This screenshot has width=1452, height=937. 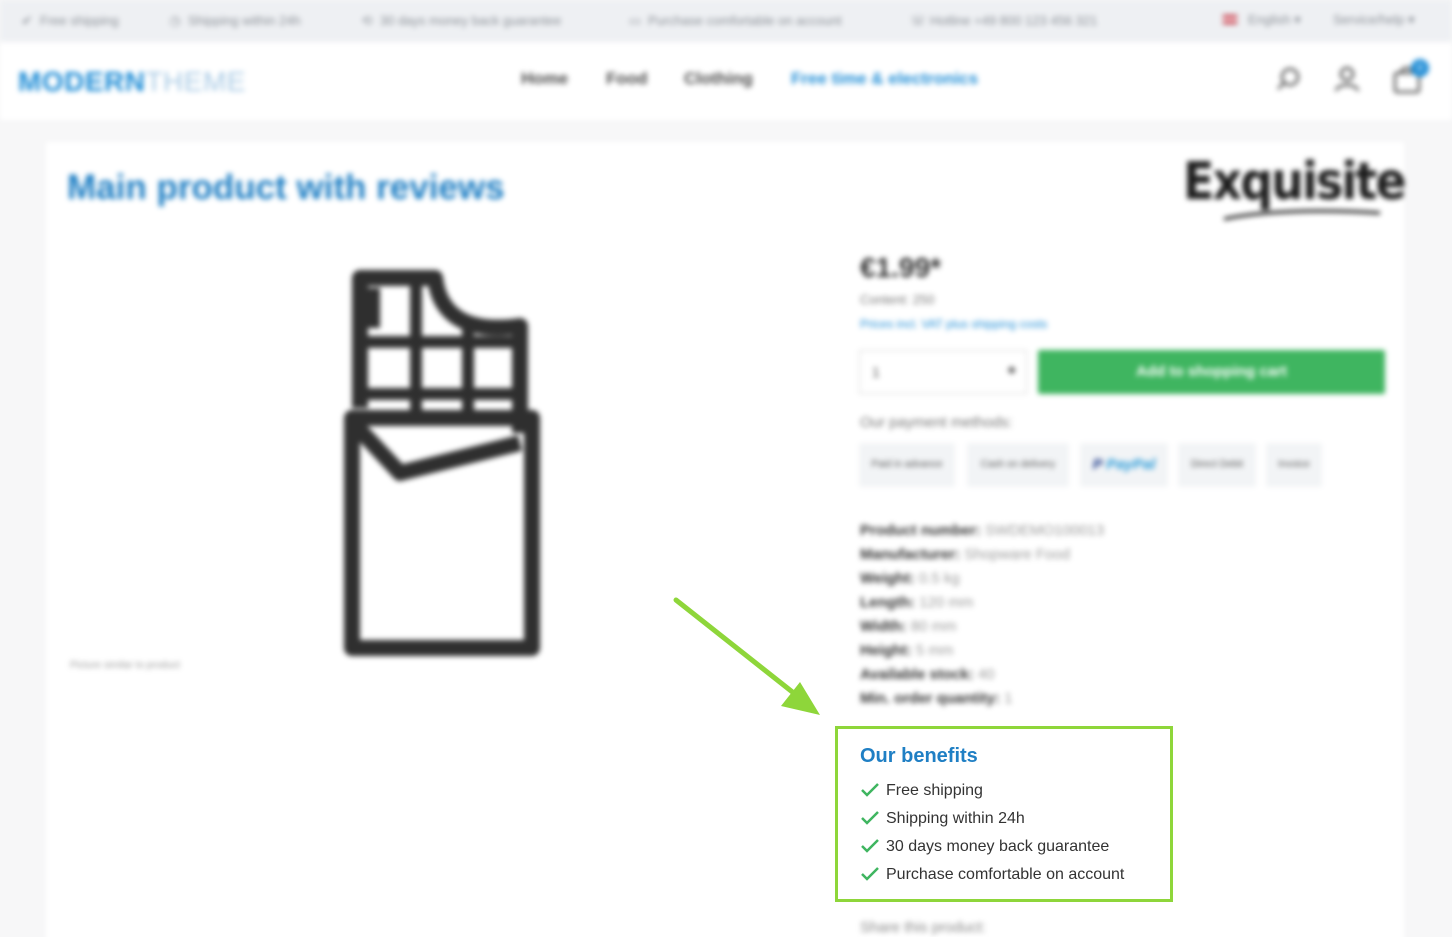 What do you see at coordinates (936, 698) in the screenshot?
I see `spec-min-order-quantity: Min. order quantity: 1` at bounding box center [936, 698].